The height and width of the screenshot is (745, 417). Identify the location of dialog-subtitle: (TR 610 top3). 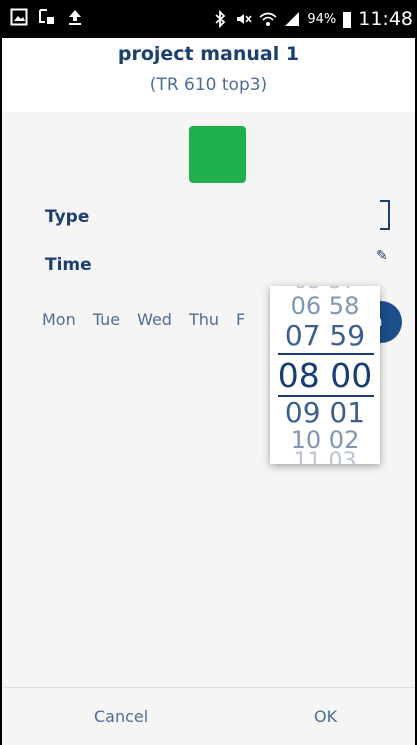
(208, 85).